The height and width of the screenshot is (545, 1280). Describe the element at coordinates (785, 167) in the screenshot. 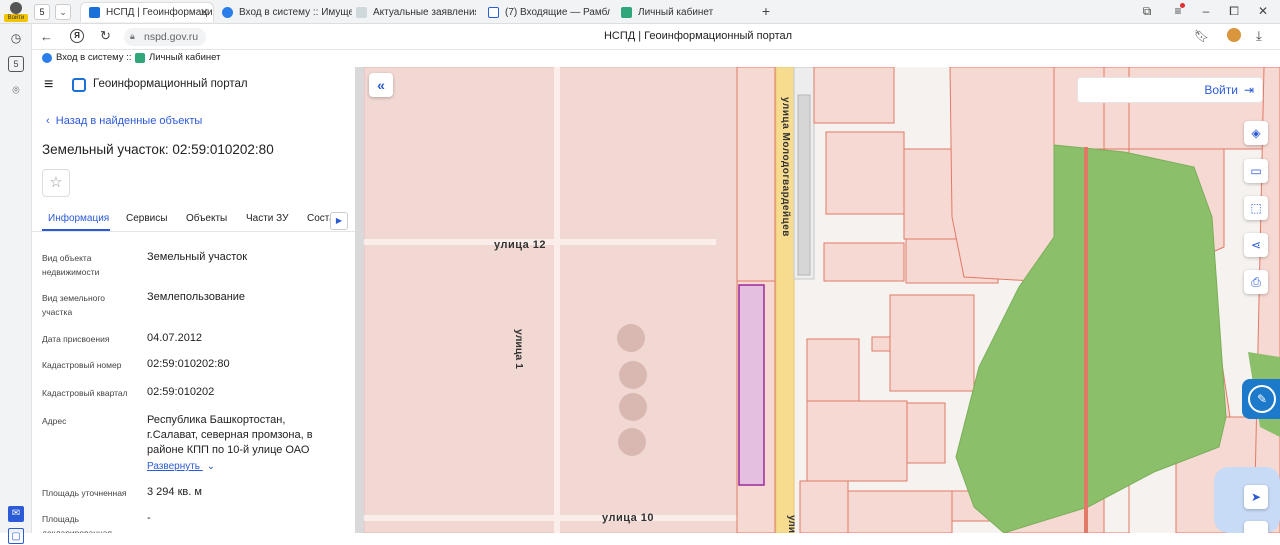

I see `street-label-molodogvardeytsev: улица Молодогвардейцев` at that location.